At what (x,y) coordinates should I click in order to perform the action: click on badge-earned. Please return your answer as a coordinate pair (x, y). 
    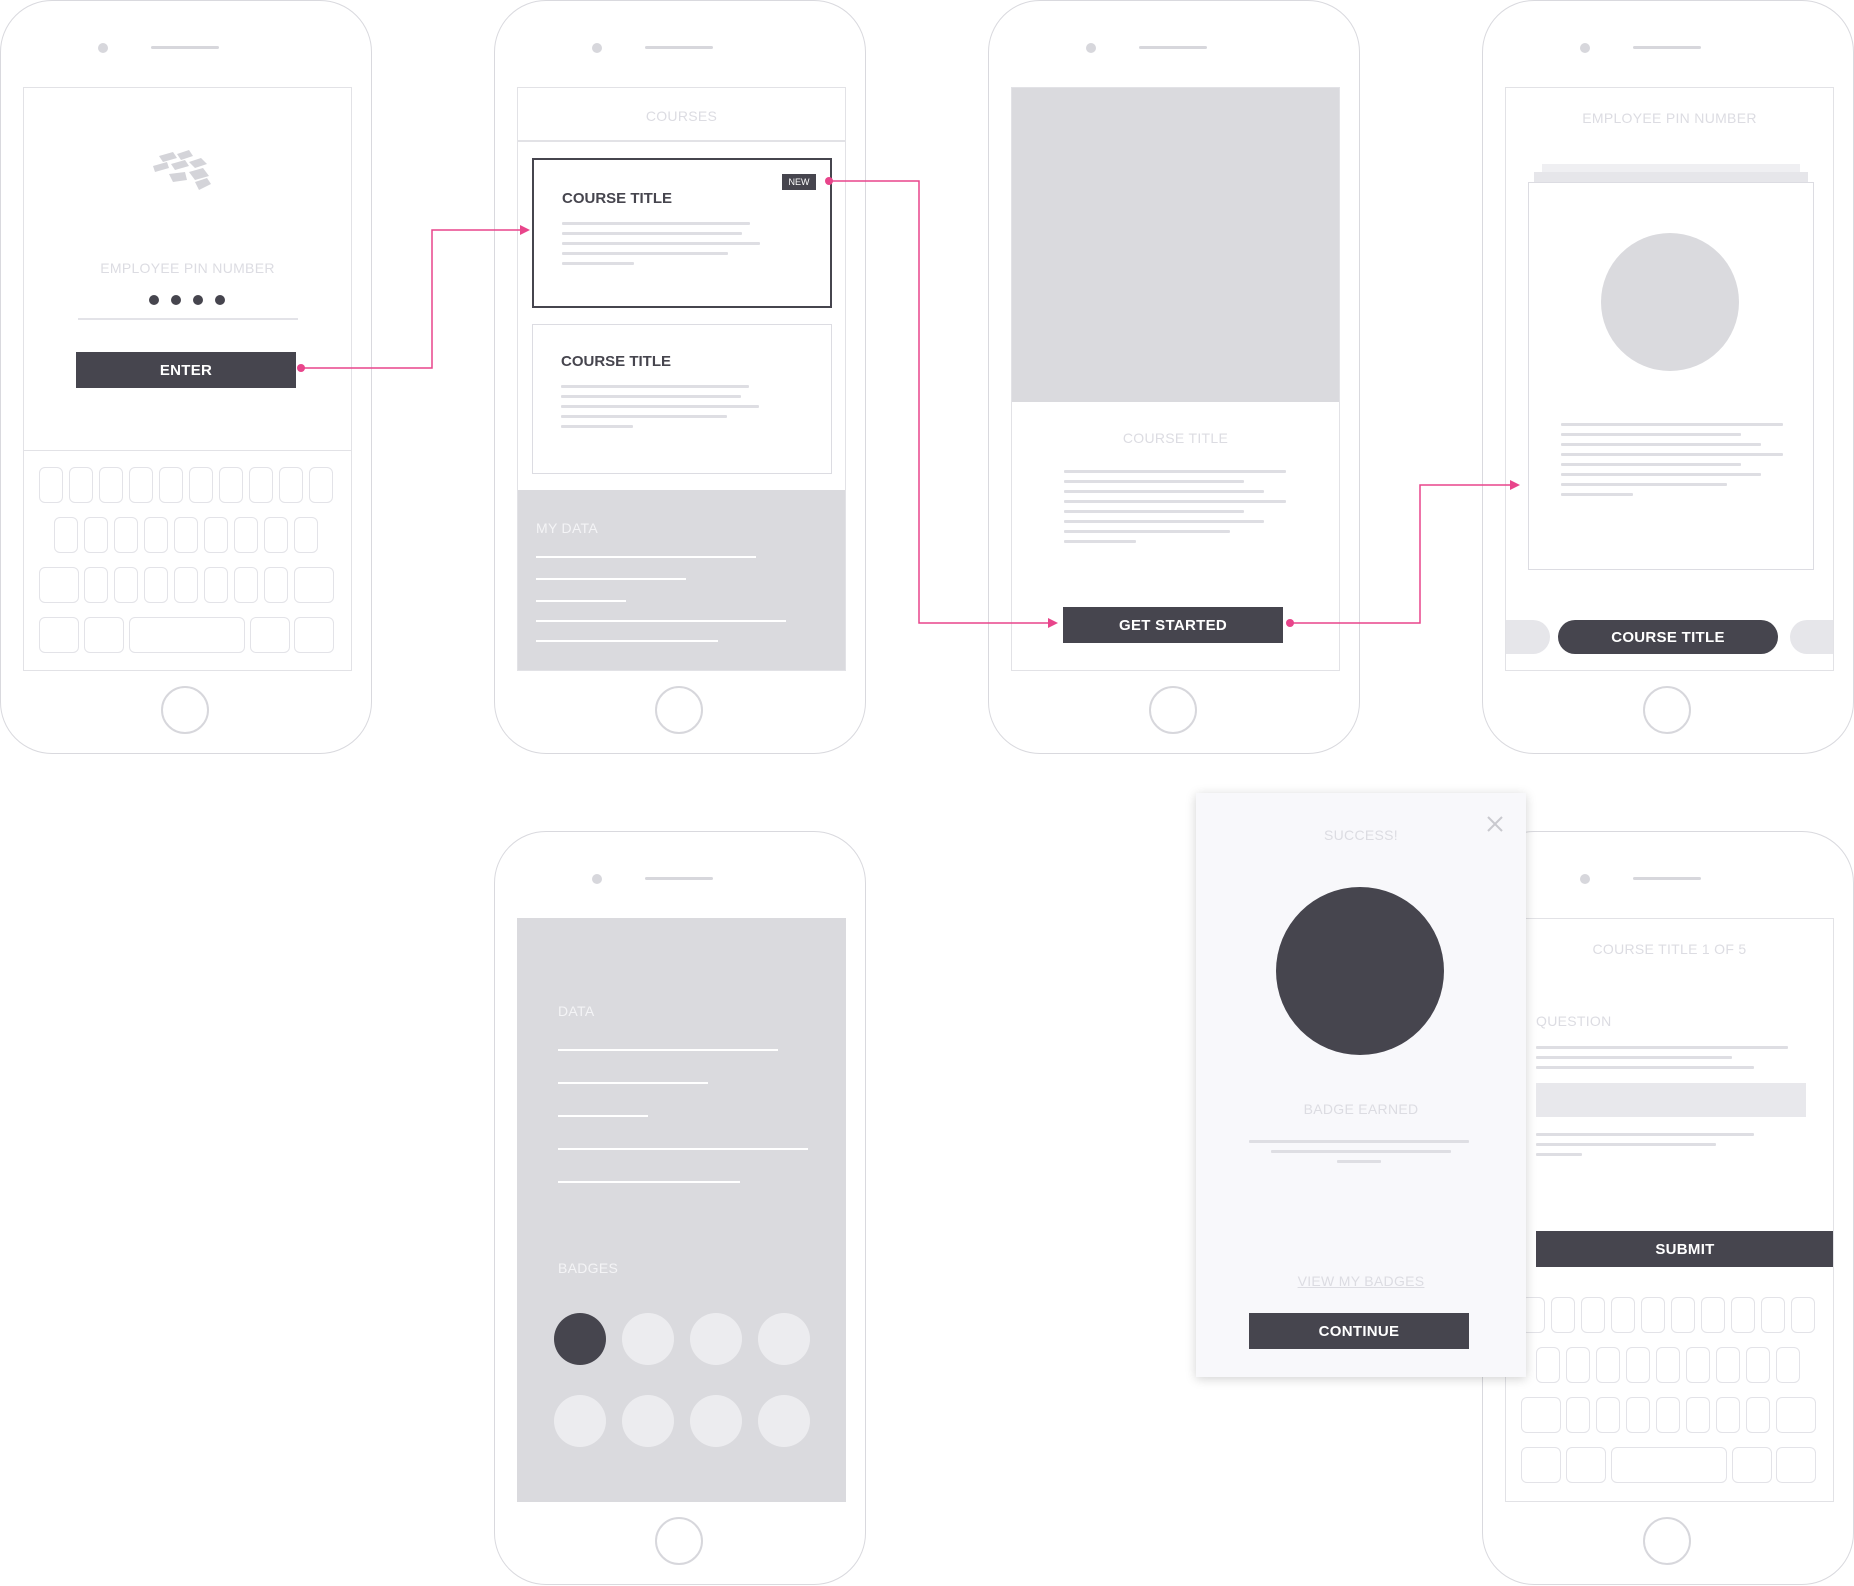
    Looking at the image, I should click on (580, 1339).